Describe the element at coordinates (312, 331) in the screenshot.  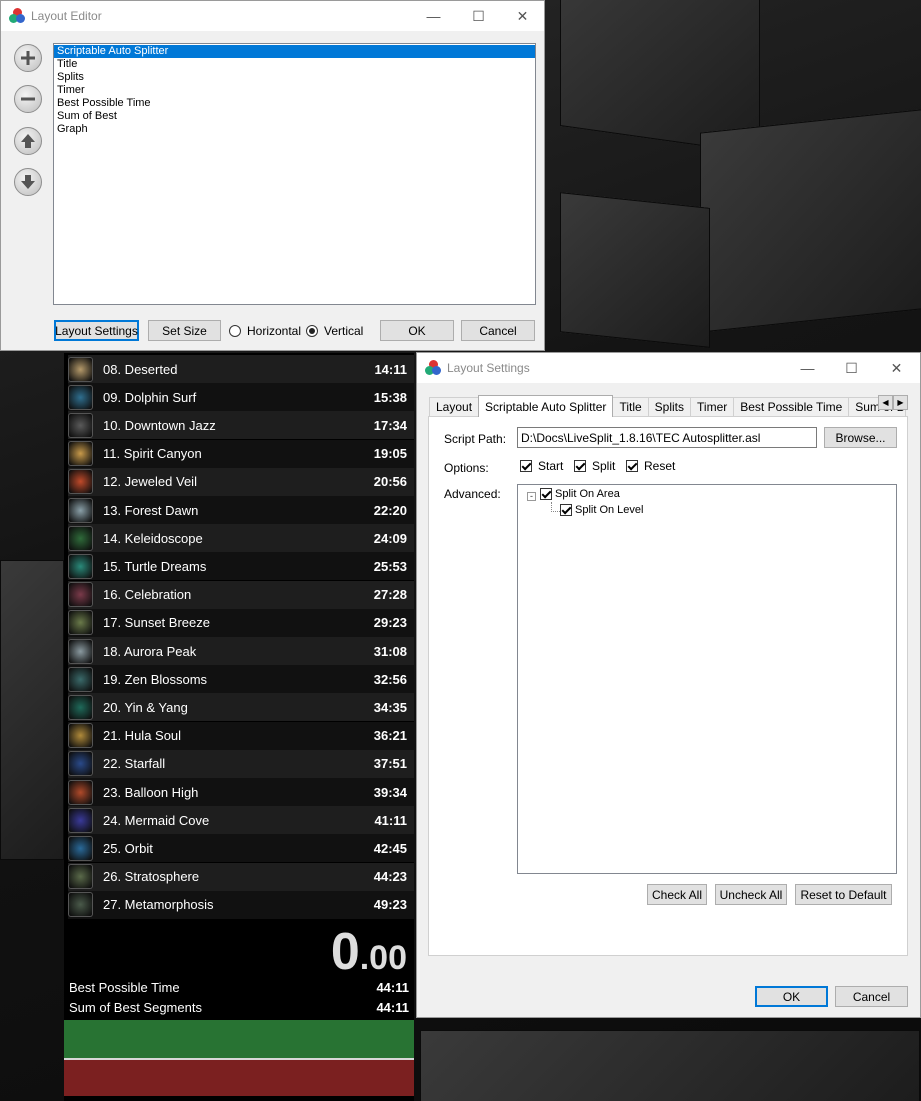
I see `radio-circle-selected` at that location.